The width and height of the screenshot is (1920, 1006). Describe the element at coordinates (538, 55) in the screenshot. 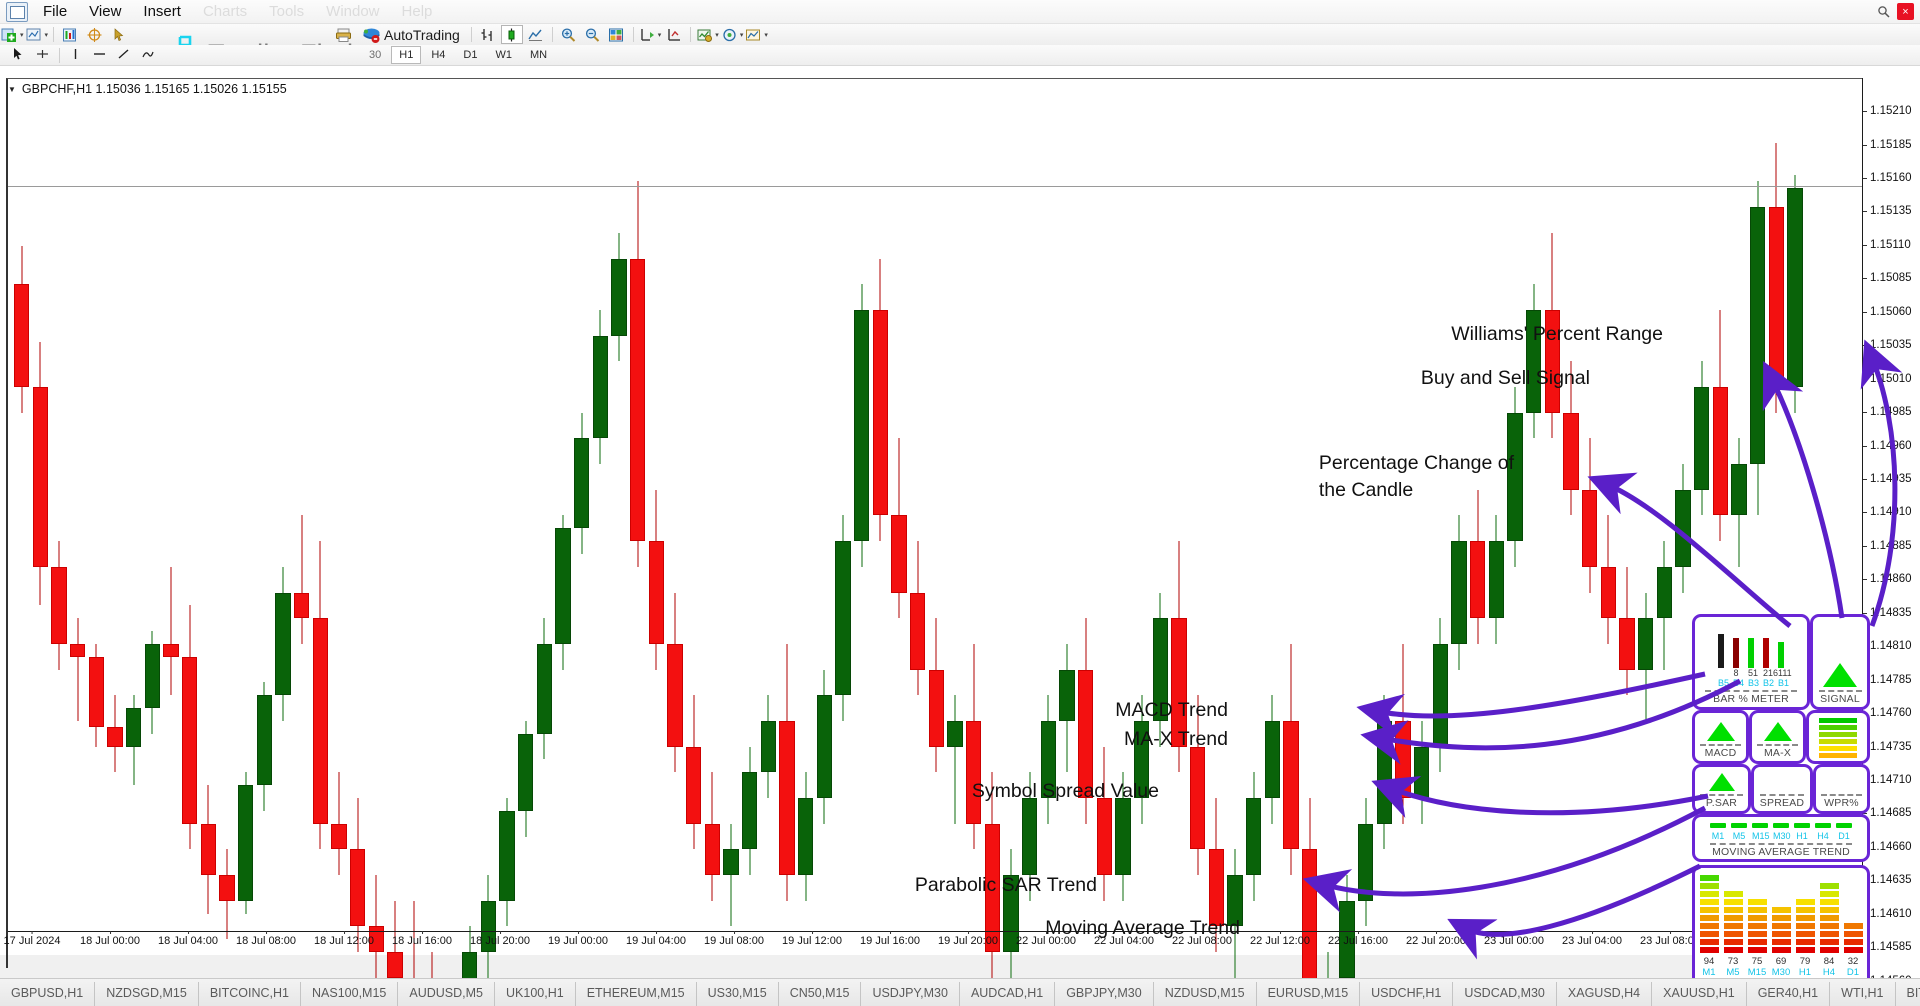

I see `timeframe-mn: MN` at that location.